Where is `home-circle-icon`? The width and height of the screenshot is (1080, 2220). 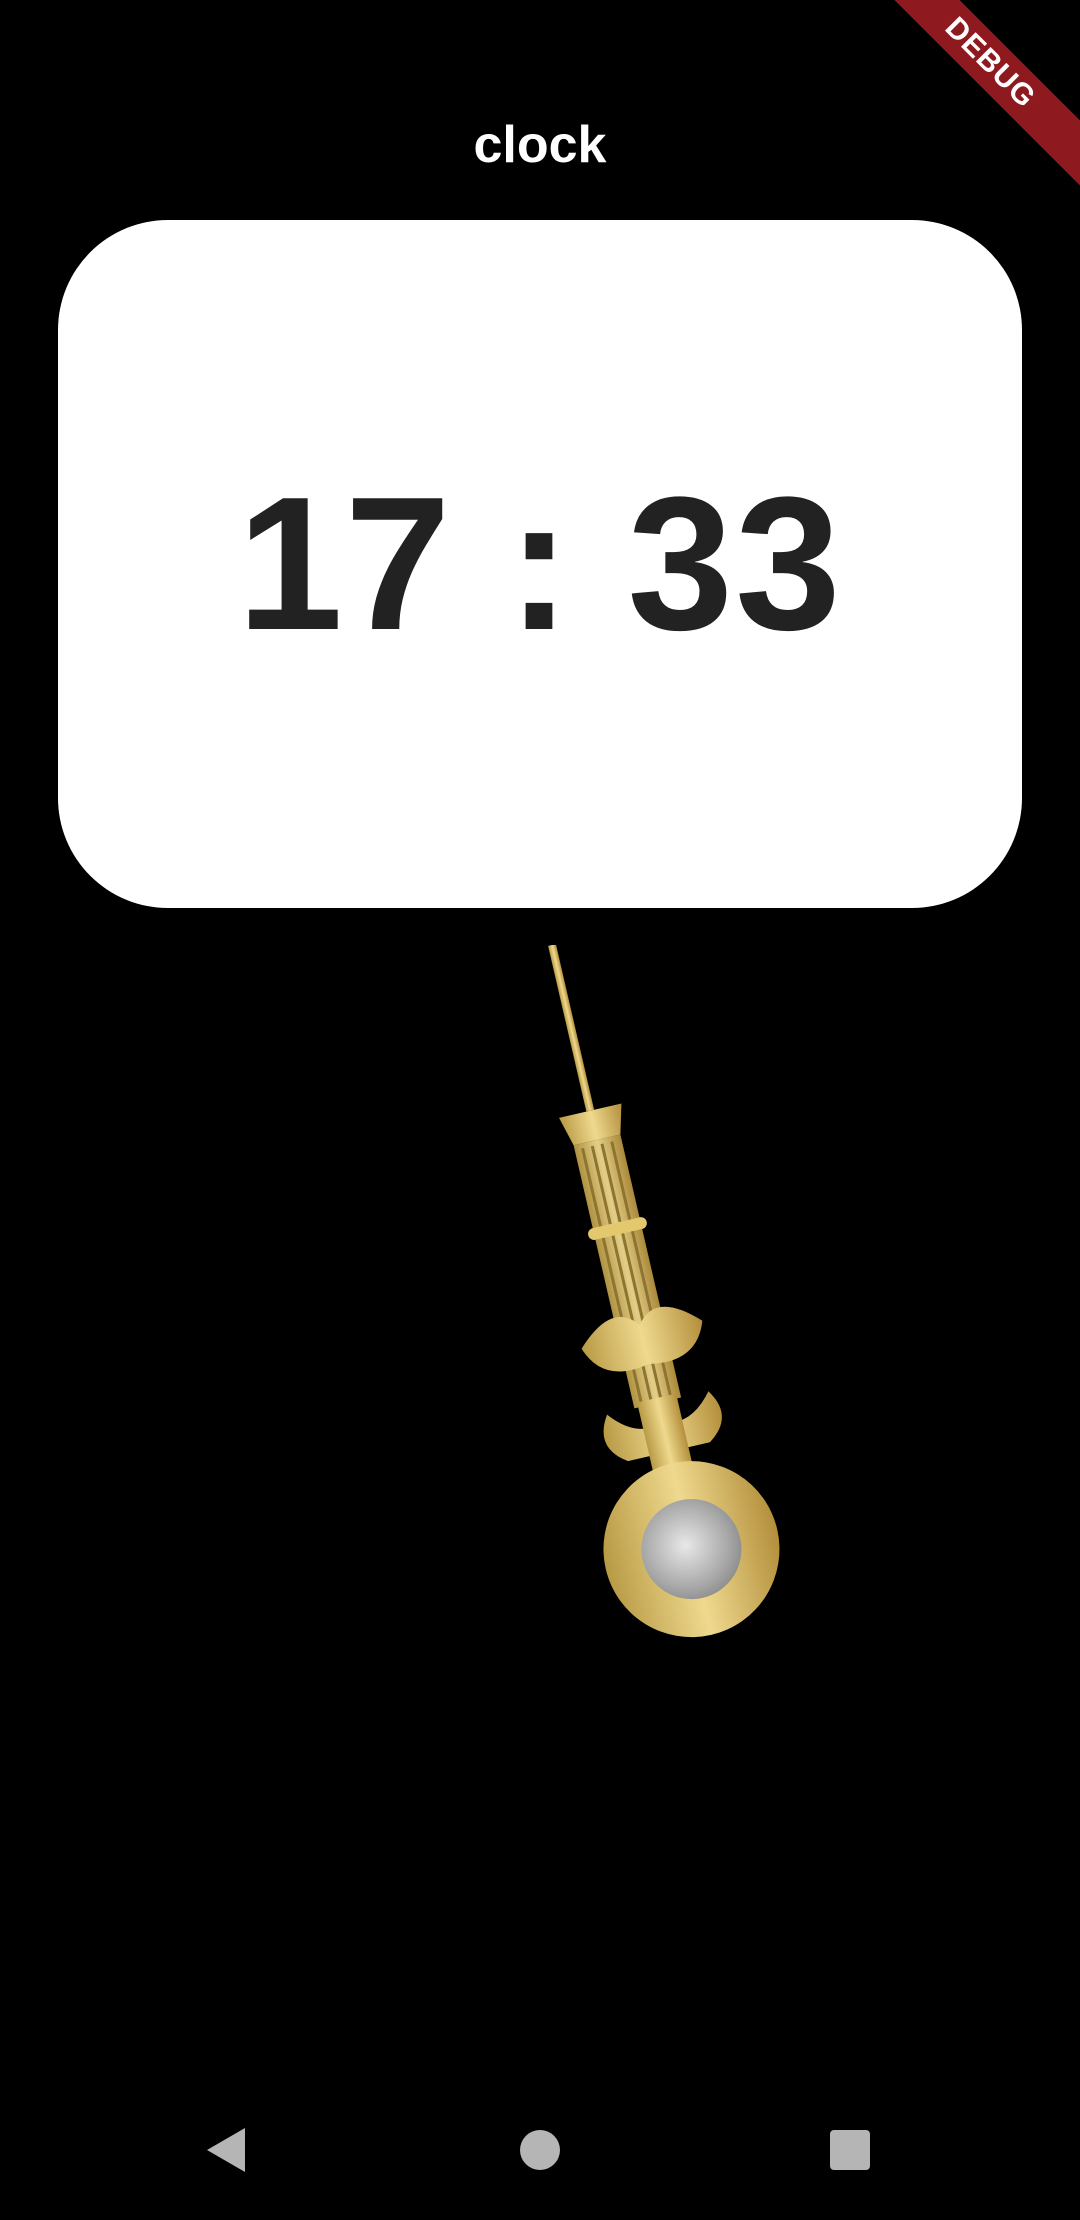 home-circle-icon is located at coordinates (540, 2150).